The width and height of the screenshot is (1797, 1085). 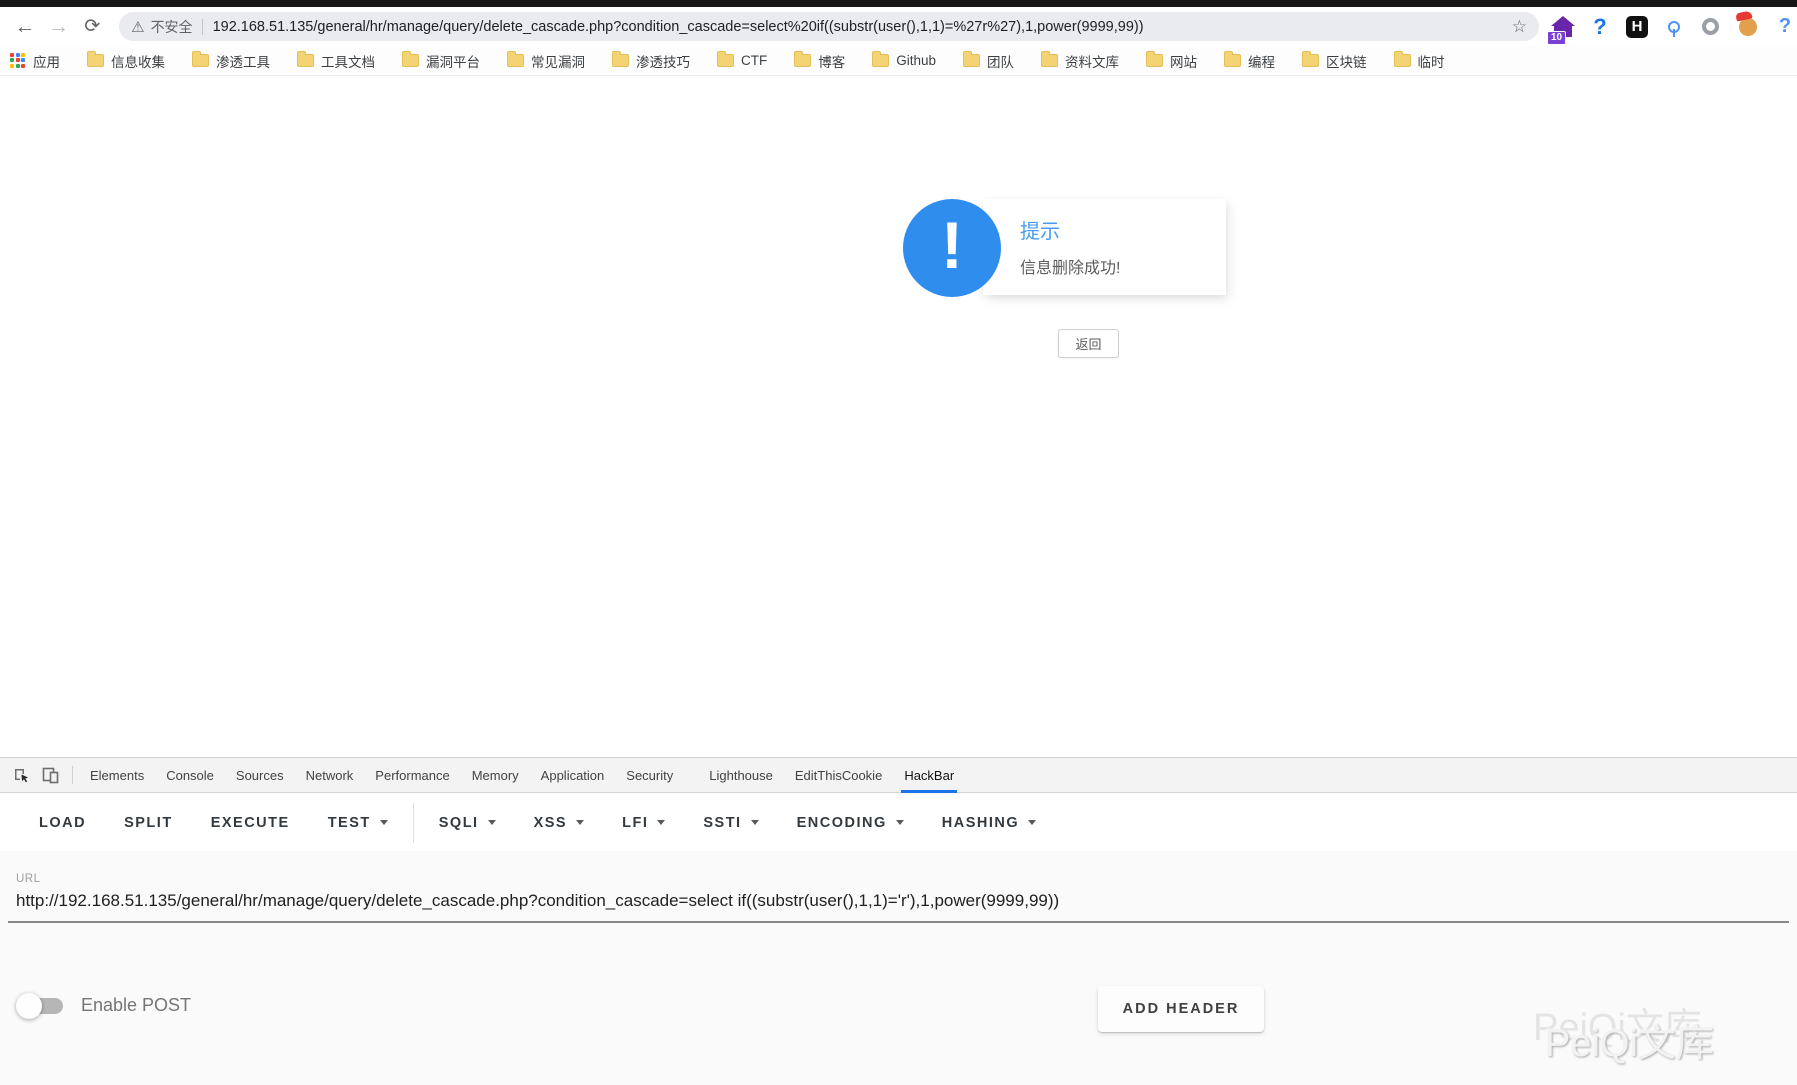 I want to click on cookie-extension-icon, so click(x=1748, y=26).